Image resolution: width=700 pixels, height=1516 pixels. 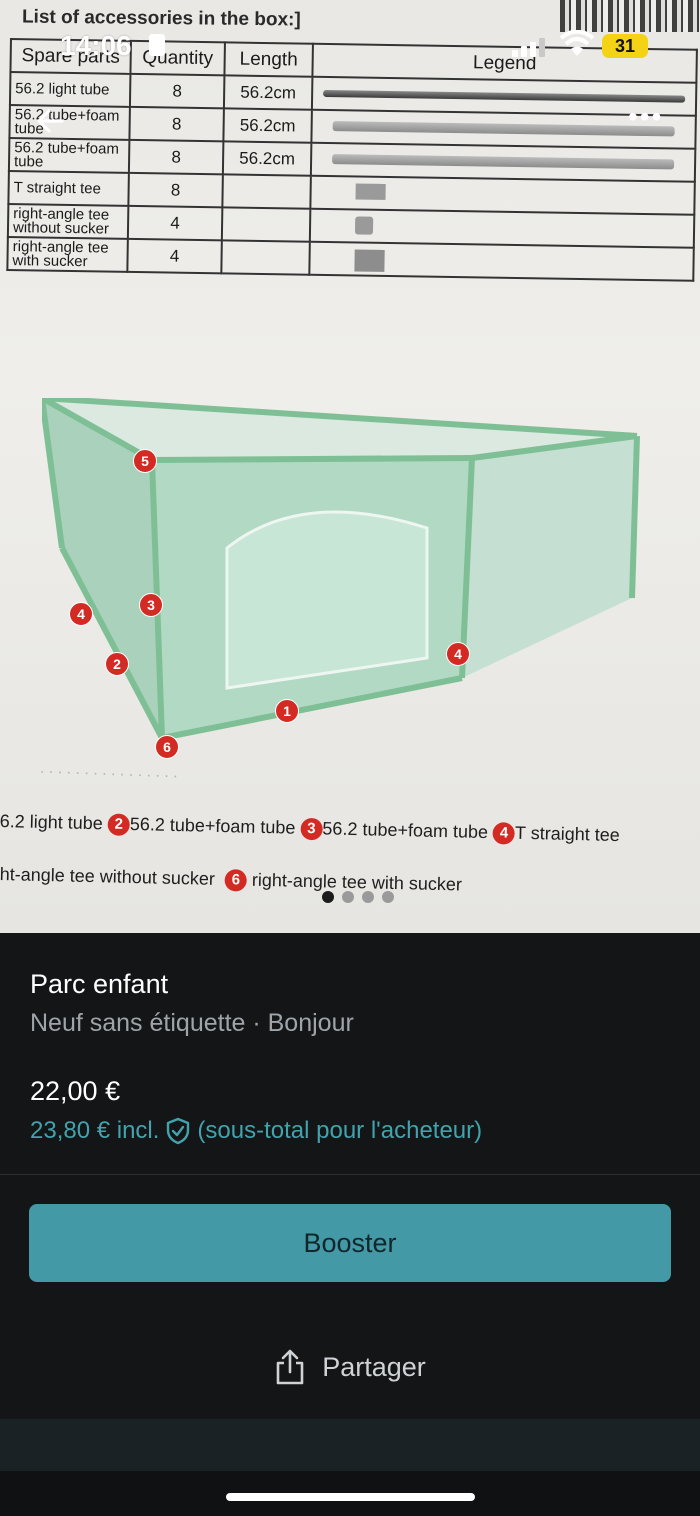 What do you see at coordinates (119, 825) in the screenshot?
I see `caption-number: 2` at bounding box center [119, 825].